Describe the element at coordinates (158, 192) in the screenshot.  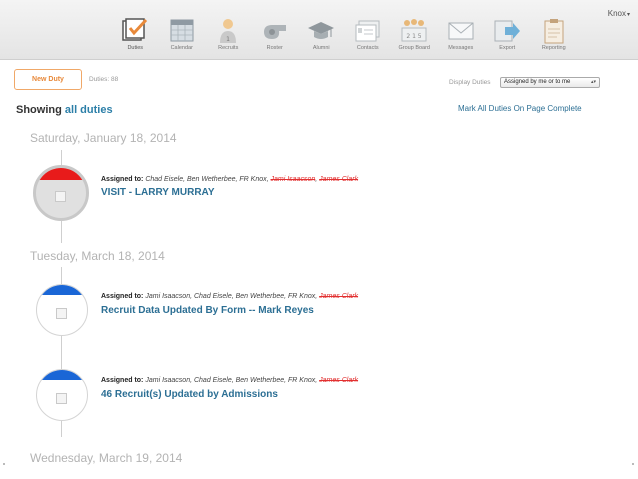
I see `duty-title-link: VISIT - LARRY MURRAY` at that location.